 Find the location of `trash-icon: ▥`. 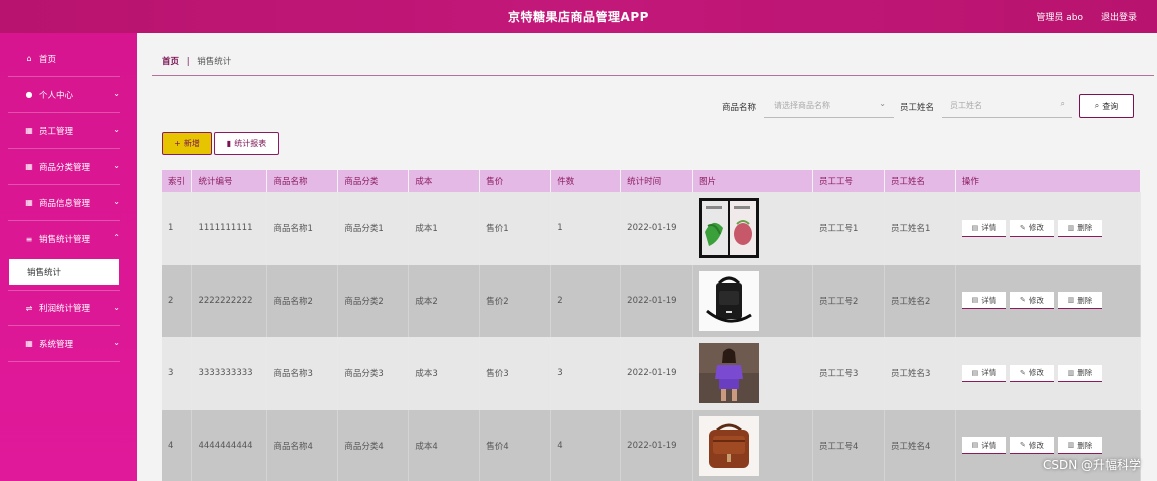

trash-icon: ▥ is located at coordinates (1071, 227).